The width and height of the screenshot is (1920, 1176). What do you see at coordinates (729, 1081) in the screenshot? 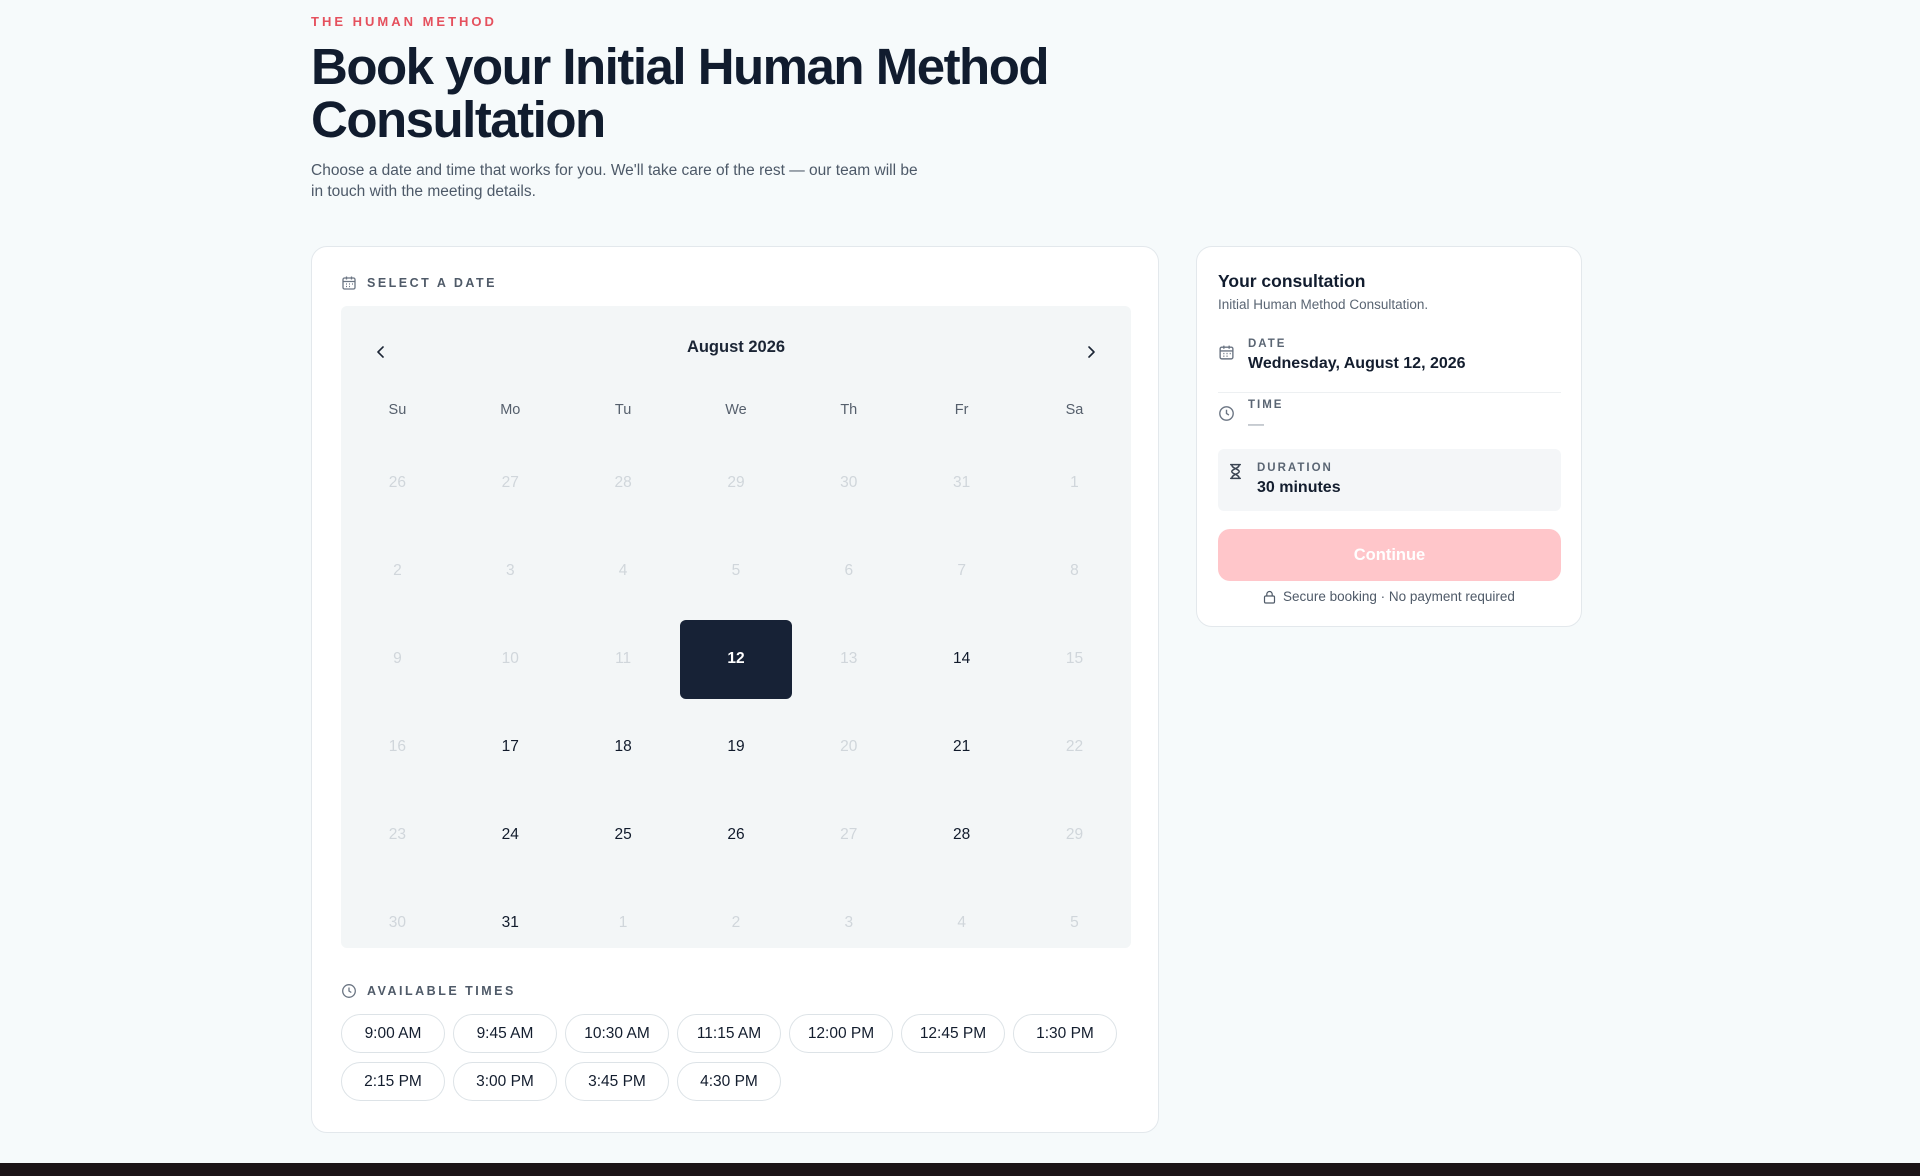
I see `time-slot-button: 4:30 PM` at bounding box center [729, 1081].